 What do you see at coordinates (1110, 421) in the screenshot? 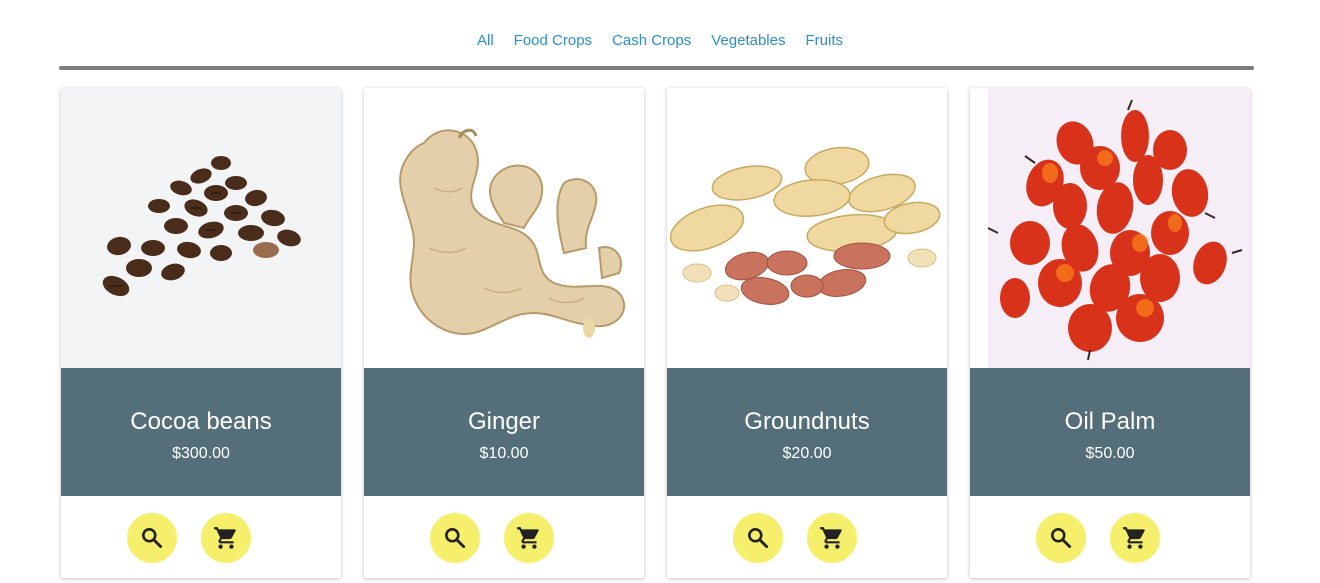
I see `product-title: Oil Palm` at bounding box center [1110, 421].